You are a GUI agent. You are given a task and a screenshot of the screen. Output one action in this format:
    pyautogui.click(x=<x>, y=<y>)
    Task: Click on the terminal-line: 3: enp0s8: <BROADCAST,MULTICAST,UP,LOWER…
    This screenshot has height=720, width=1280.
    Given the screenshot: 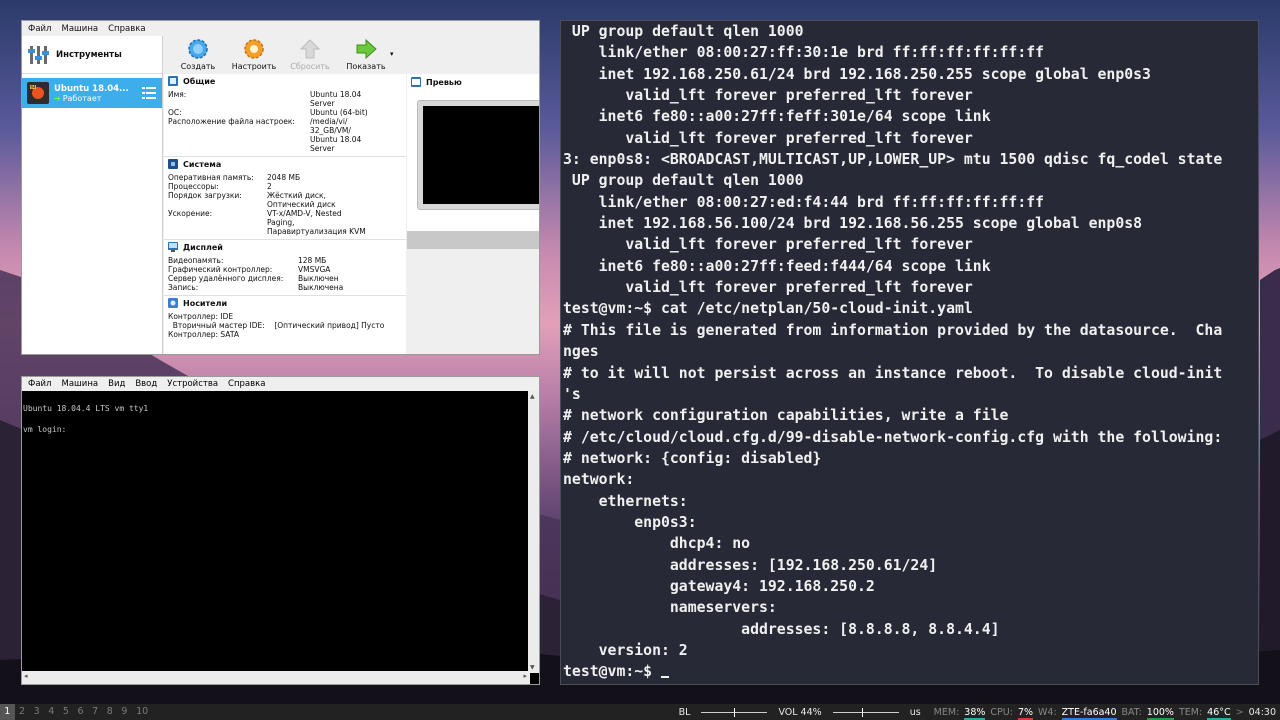 What is the action you would take?
    pyautogui.click(x=893, y=160)
    